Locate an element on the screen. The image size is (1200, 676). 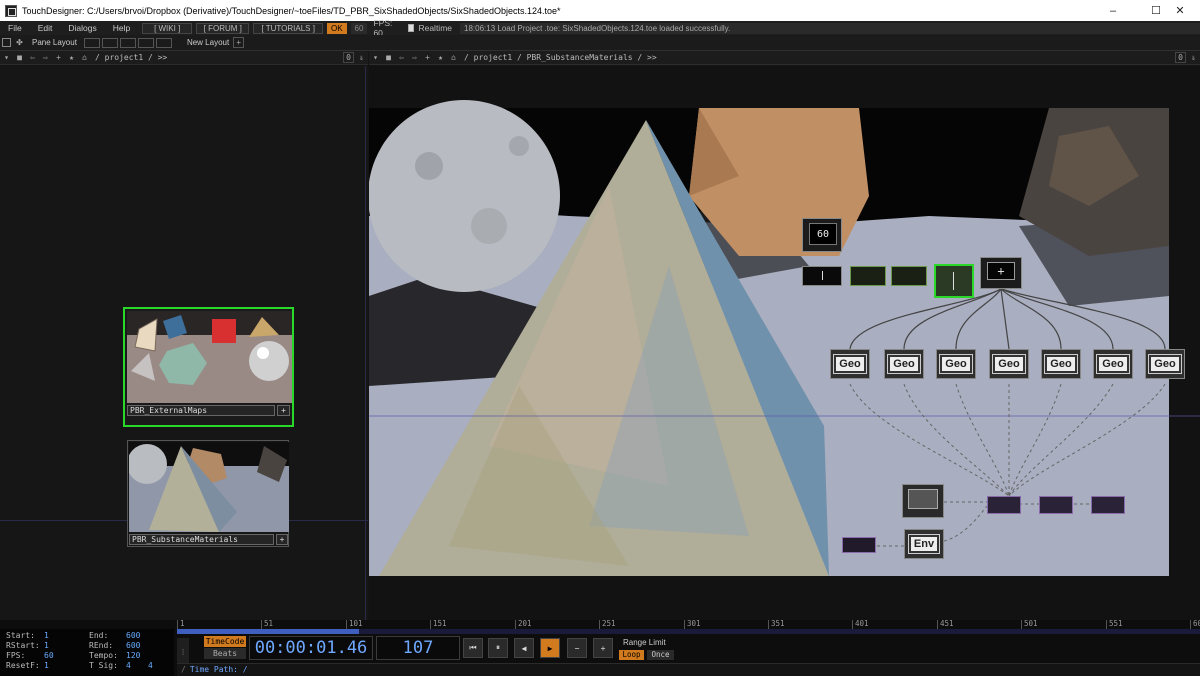
ruler-tick-label: 201 is located at coordinates (523, 624).